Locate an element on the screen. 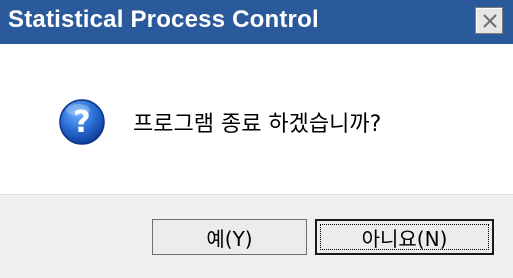 This screenshot has width=513, height=278. dialog-title: Statistical Process Control is located at coordinates (163, 19).